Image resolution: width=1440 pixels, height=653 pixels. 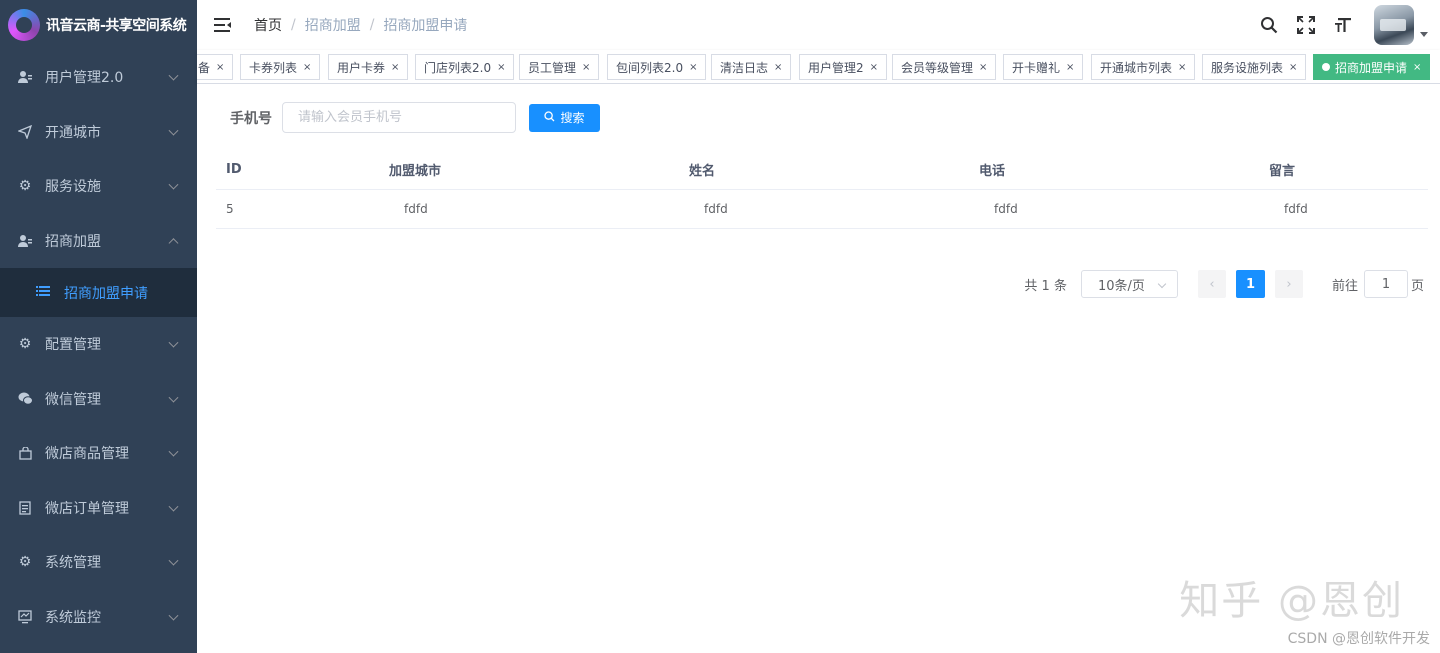 I want to click on breadcrumb: 首页 / 招商加盟 / 招商加盟申请, so click(x=360, y=25).